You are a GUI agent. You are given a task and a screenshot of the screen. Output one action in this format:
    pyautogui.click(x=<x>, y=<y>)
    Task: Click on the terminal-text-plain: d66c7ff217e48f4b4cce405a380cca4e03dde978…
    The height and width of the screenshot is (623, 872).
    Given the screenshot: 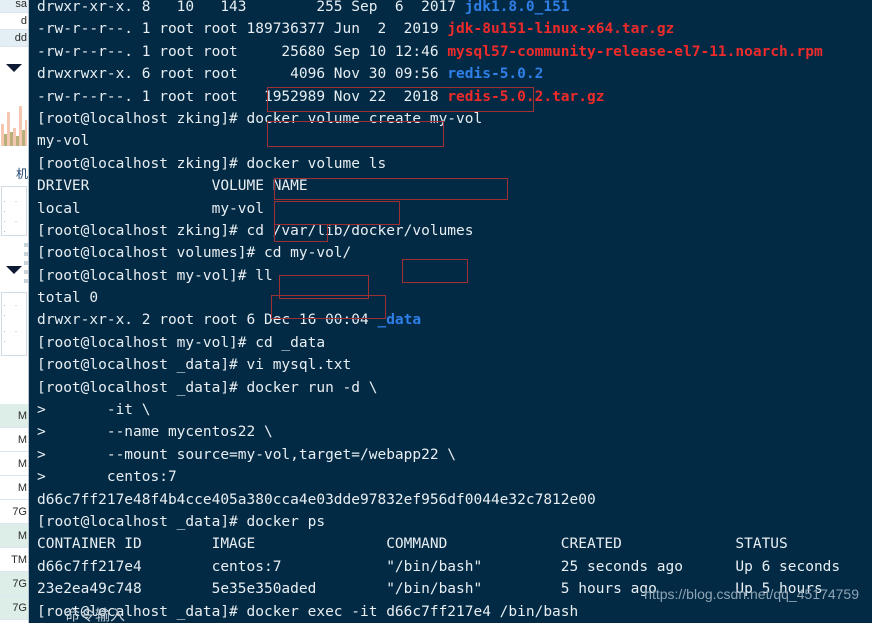 What is the action you would take?
    pyautogui.click(x=316, y=499)
    